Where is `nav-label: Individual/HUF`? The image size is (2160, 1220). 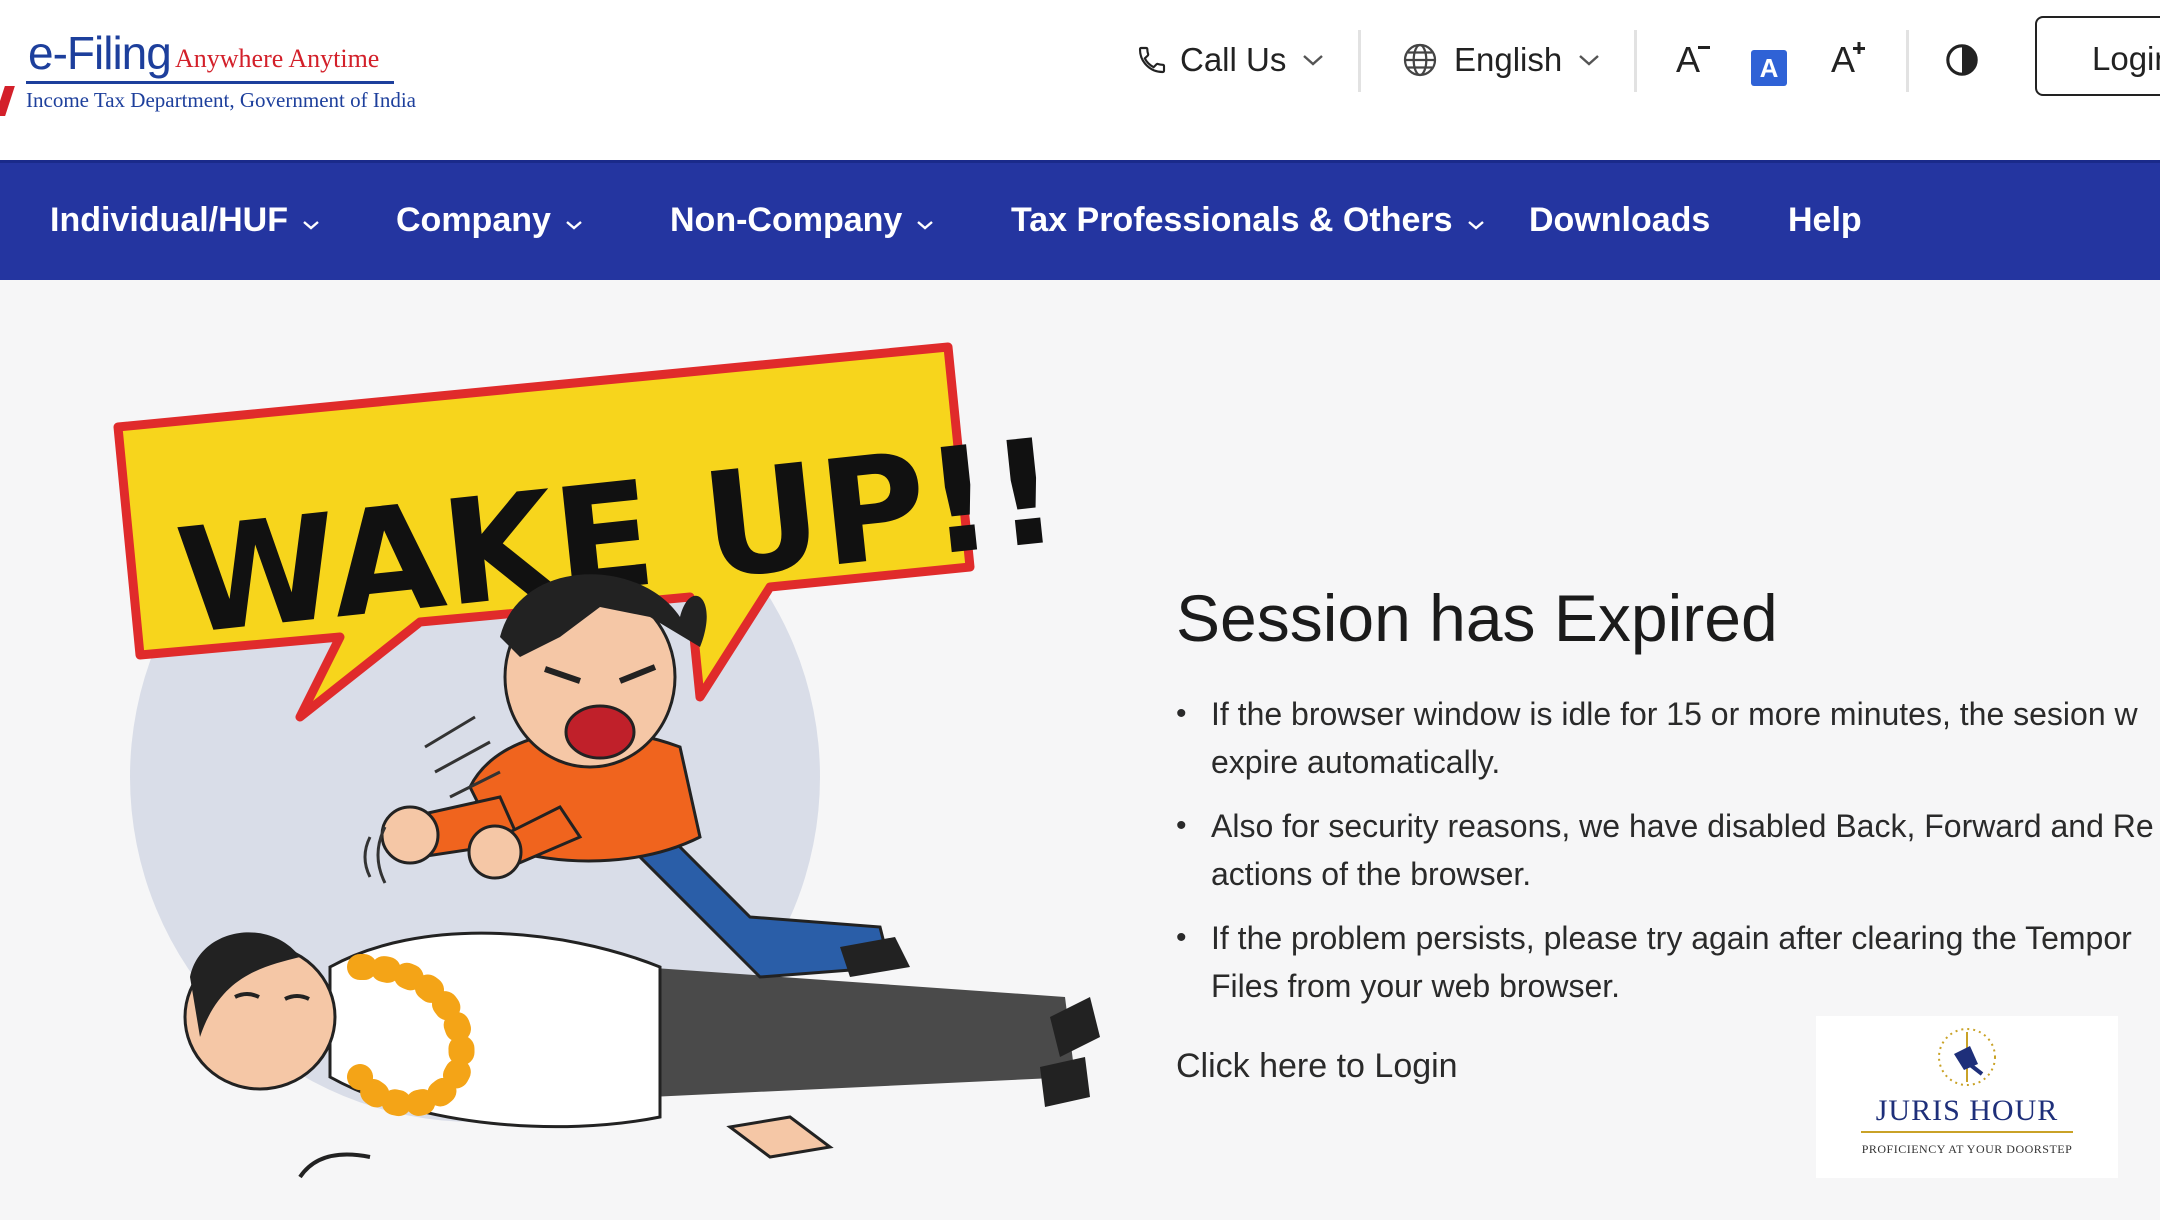
nav-label: Individual/HUF is located at coordinates (169, 220).